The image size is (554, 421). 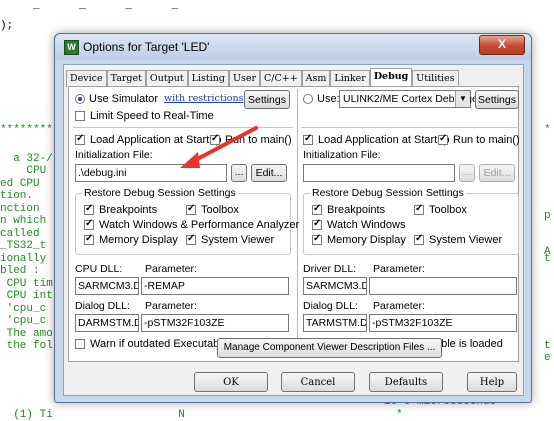 What do you see at coordinates (219, 147) in the screenshot?
I see `red-arrow-annotation` at bounding box center [219, 147].